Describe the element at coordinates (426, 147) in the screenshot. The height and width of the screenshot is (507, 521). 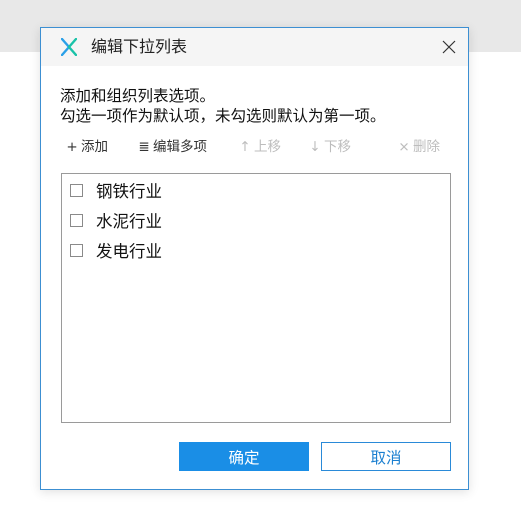
I see `delete-label: 删除` at that location.